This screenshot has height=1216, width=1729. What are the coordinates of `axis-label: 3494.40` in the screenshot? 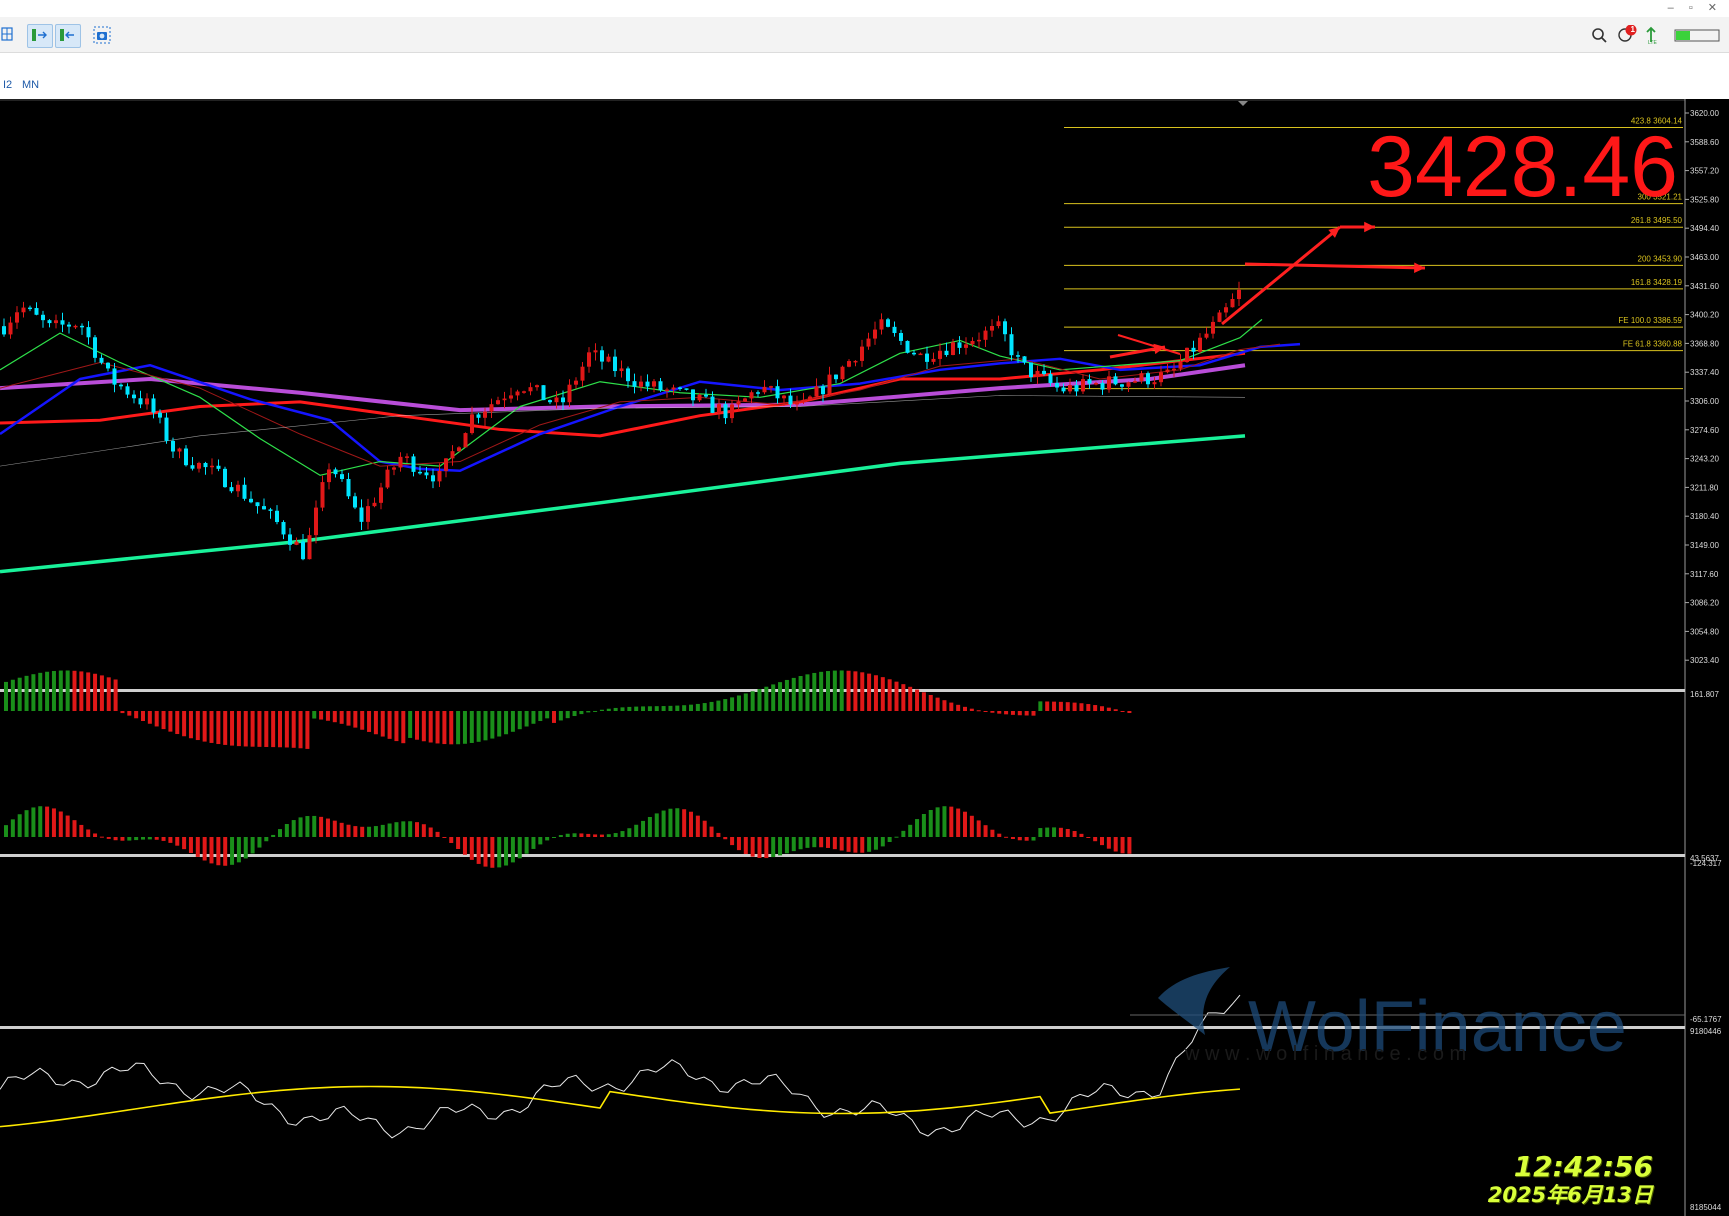 It's located at (1704, 228).